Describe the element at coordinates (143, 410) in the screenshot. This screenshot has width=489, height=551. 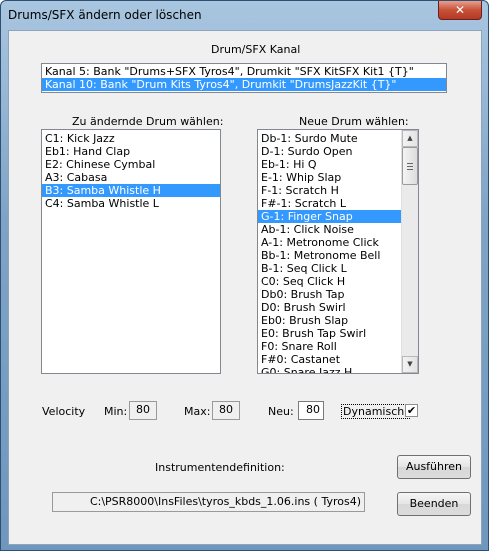
I see `velocity-min-value: 80` at that location.